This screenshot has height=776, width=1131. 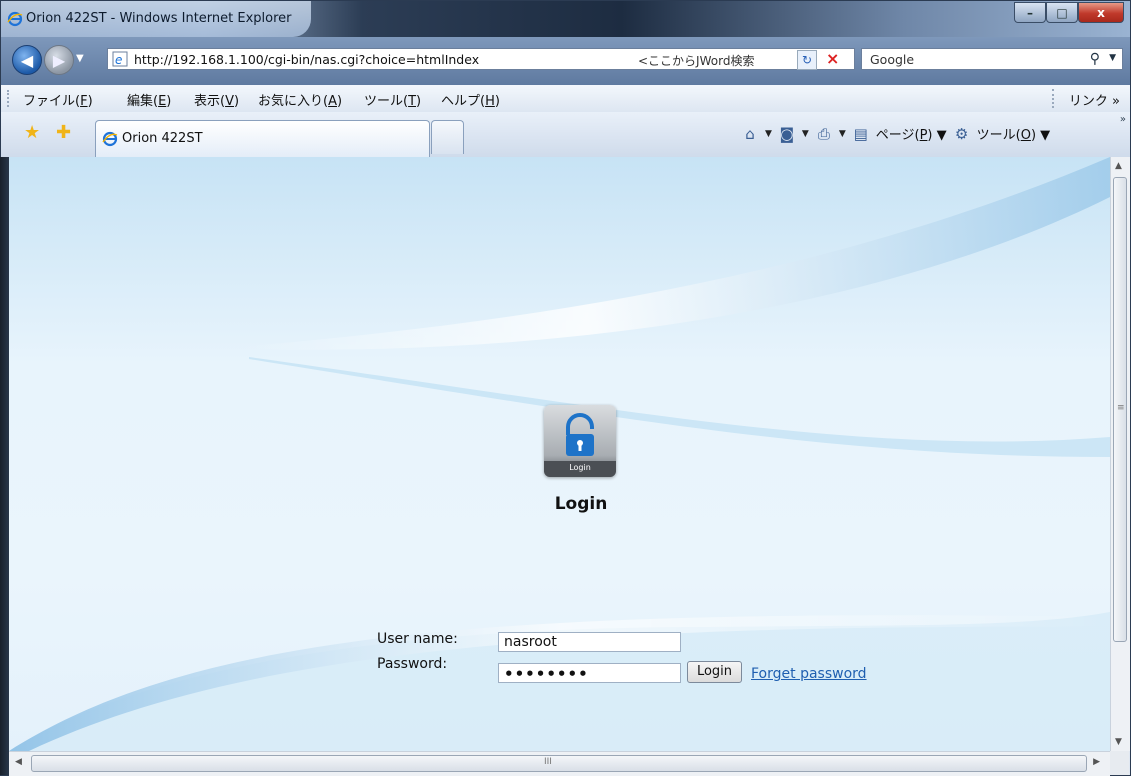 I want to click on history-dropdown-icon: ▼, so click(x=80, y=58).